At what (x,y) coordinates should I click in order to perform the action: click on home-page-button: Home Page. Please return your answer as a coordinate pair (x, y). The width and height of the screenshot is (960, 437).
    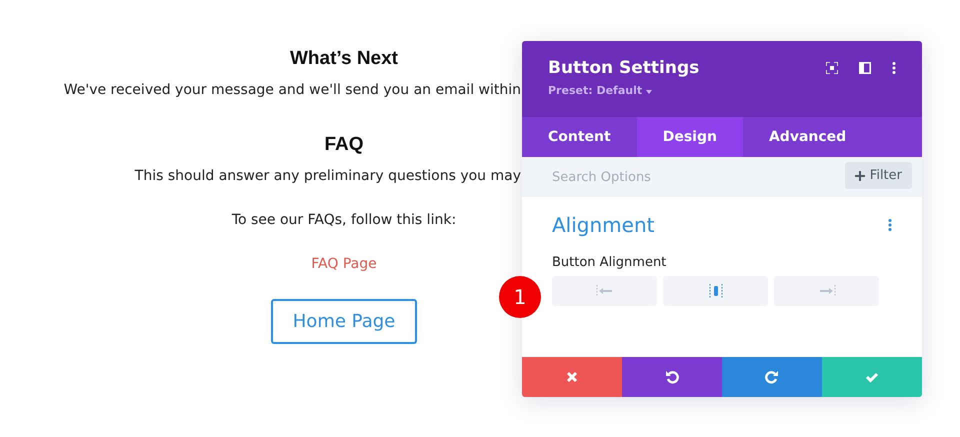
    Looking at the image, I should click on (344, 321).